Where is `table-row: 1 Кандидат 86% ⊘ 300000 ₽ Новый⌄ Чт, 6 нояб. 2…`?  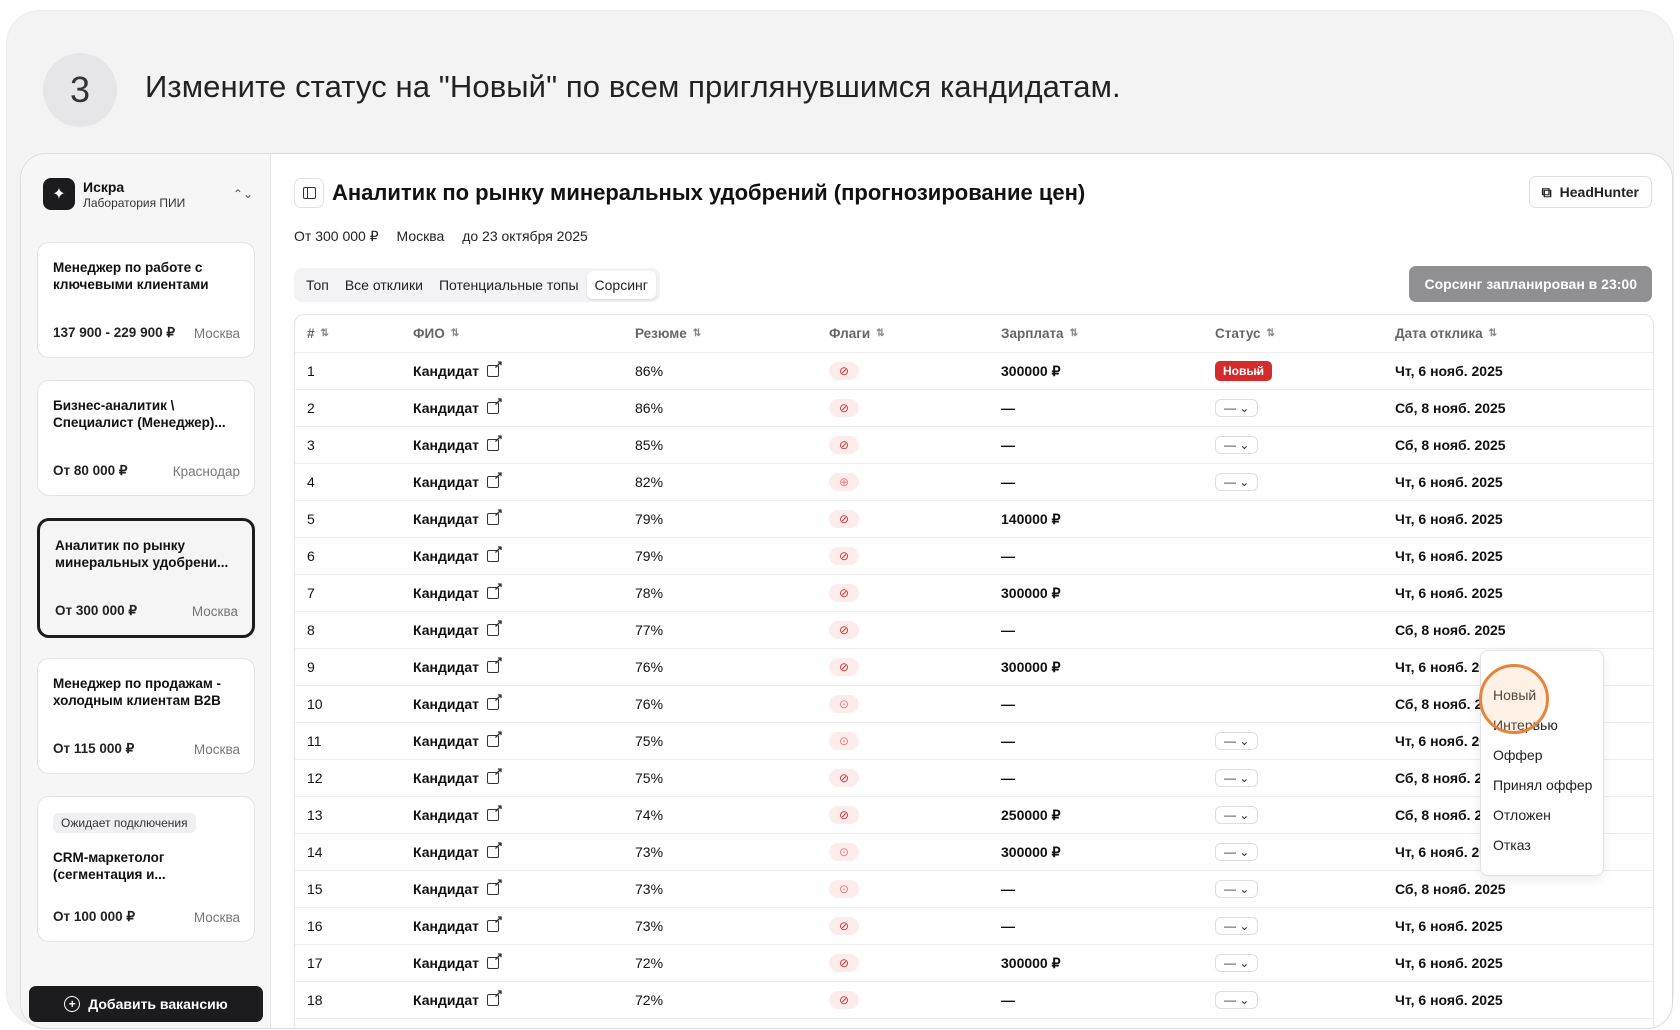
table-row: 1 Кандидат 86% ⊘ 300000 ₽ Новый⌄ Чт, 6 нояб. 2… is located at coordinates (974, 371).